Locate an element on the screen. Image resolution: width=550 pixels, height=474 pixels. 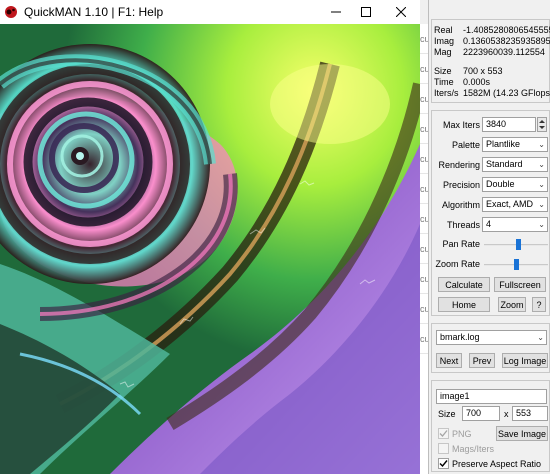
iters-value: 1582M (14.23 GFlops) is located at coordinates (506, 93).